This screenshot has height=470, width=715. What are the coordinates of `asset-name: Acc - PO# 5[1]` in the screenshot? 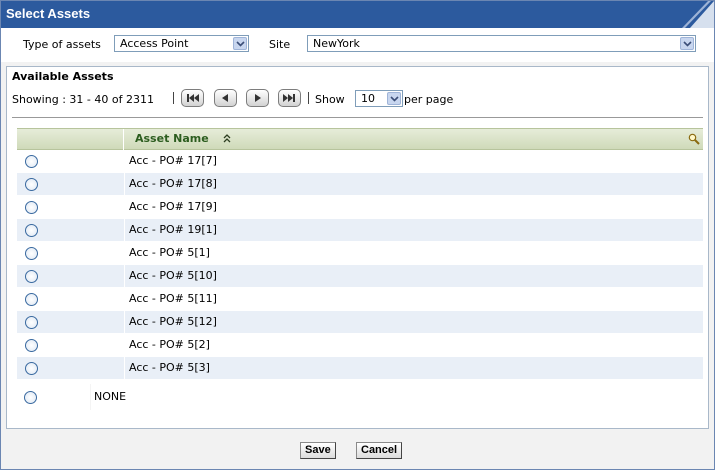 It's located at (169, 252).